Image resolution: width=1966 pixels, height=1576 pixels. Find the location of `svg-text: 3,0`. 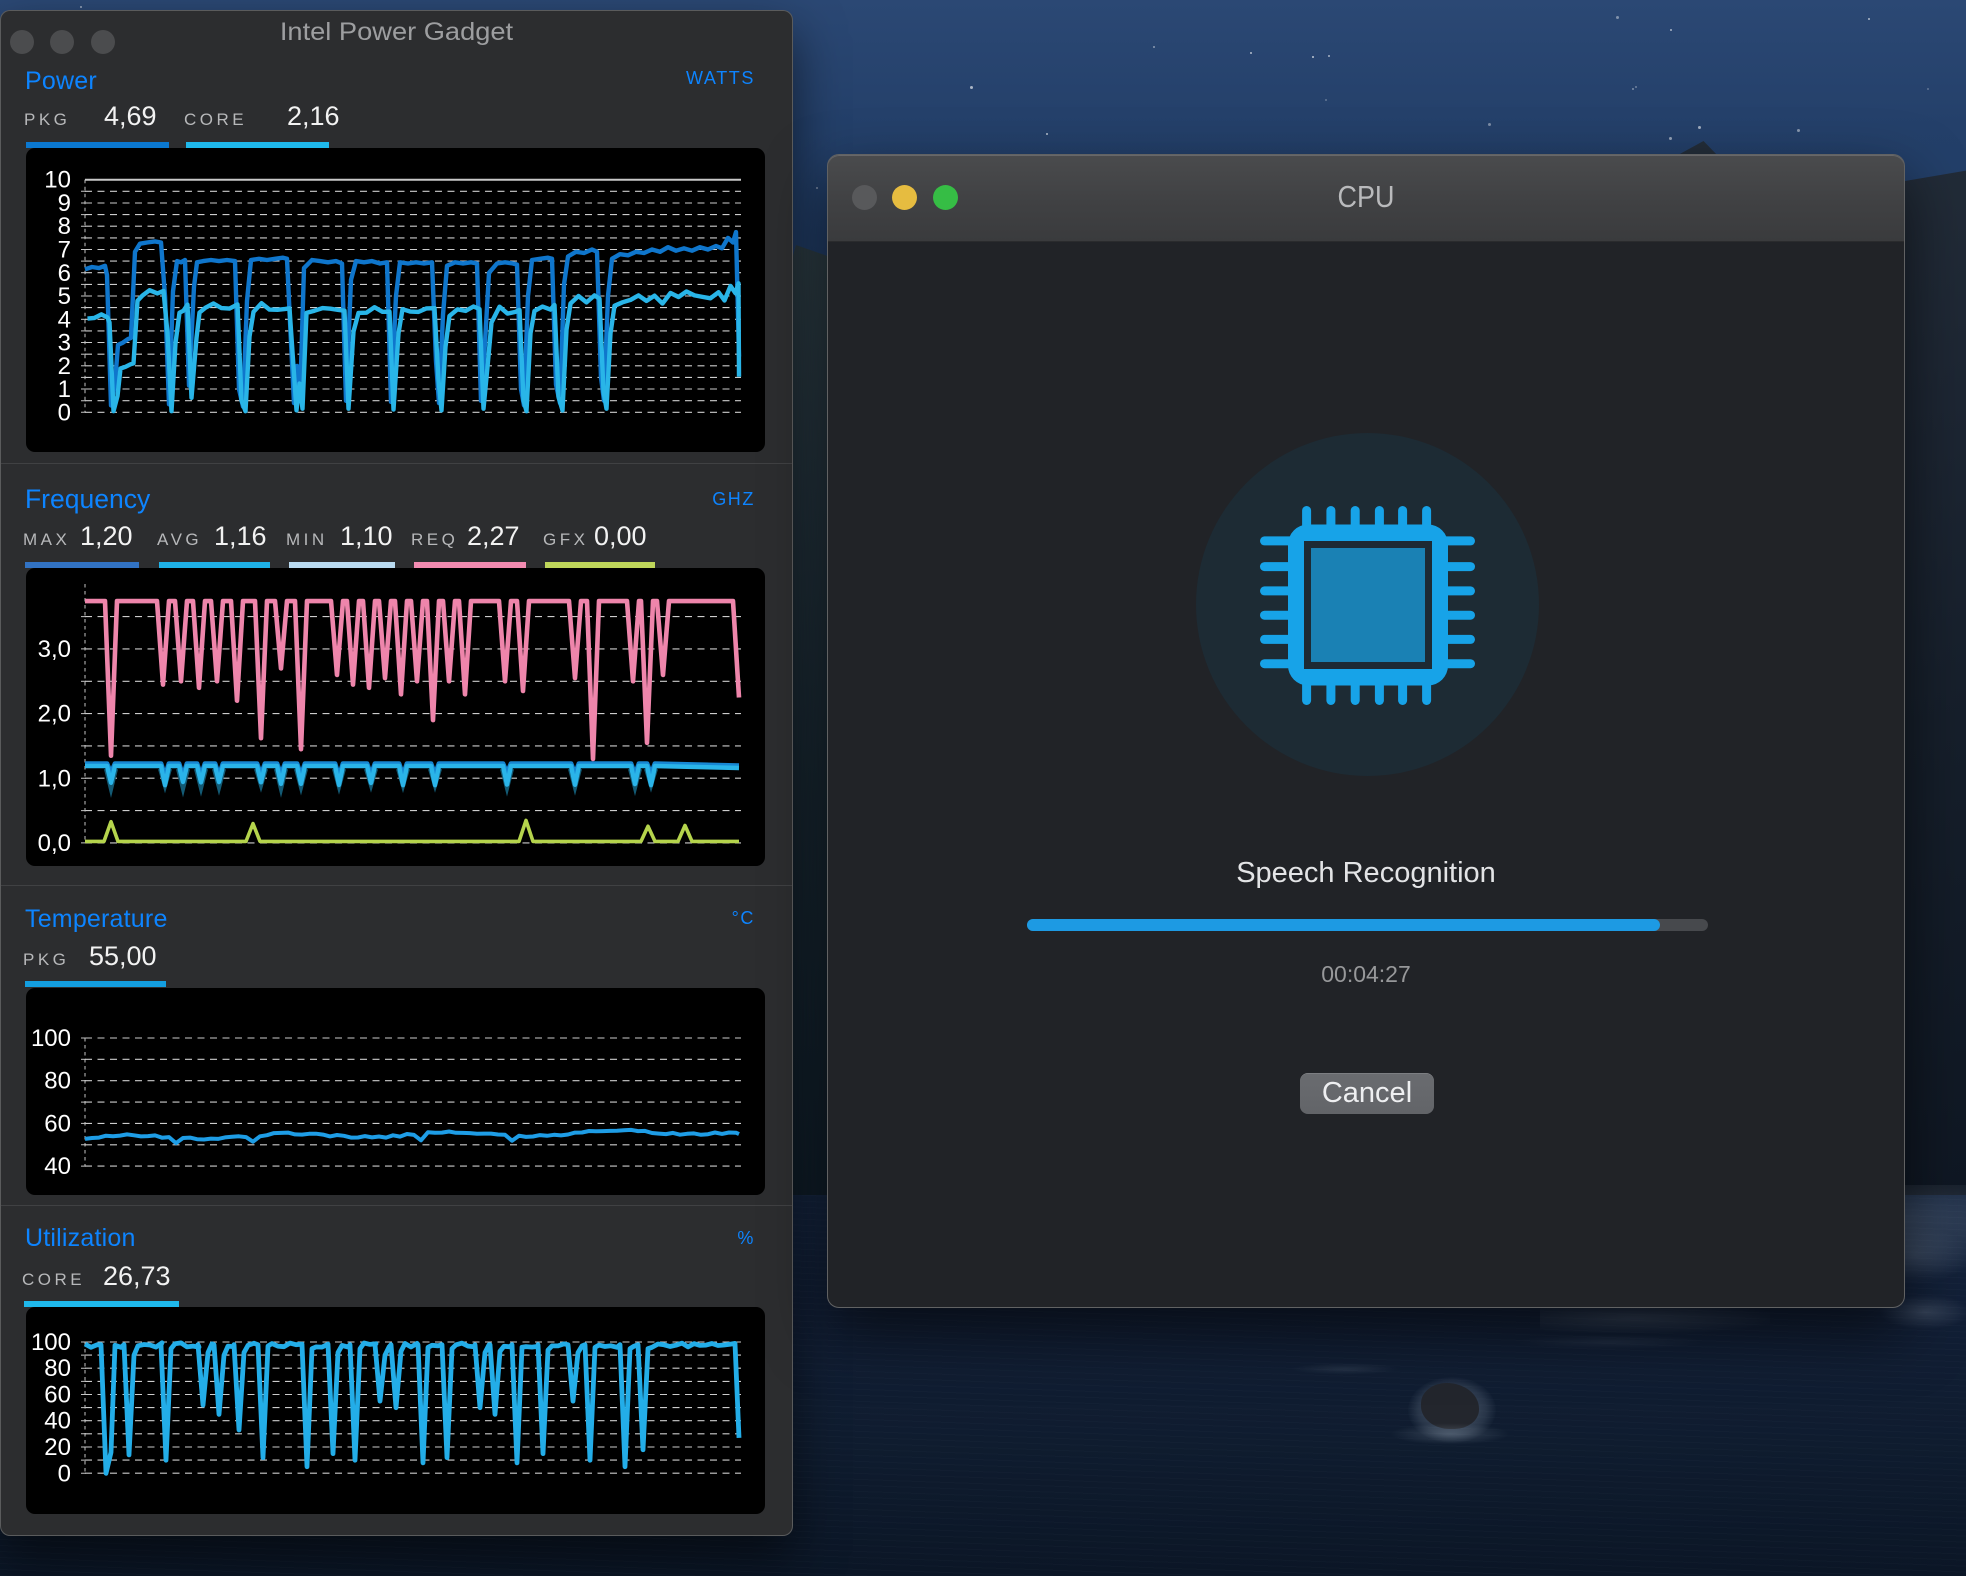

svg-text: 3,0 is located at coordinates (54, 649).